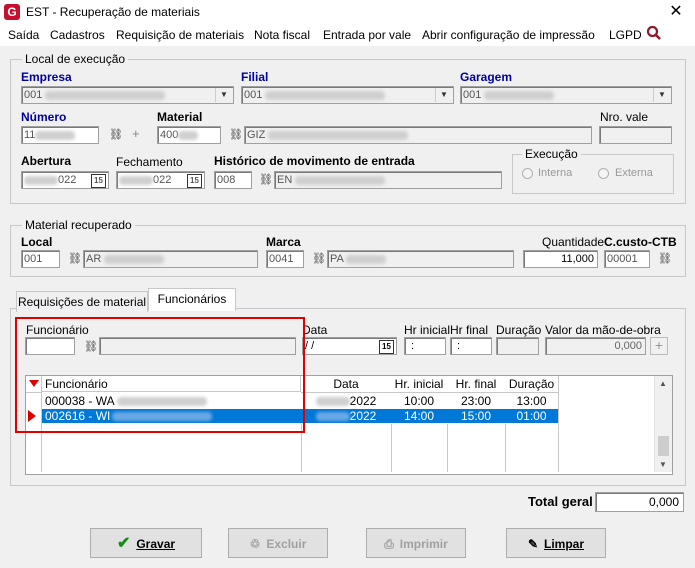 Image resolution: width=695 pixels, height=568 pixels. Describe the element at coordinates (292, 401) in the screenshot. I see `table-row: 000038 - WA 2022 10:00 23:00 13:00` at that location.